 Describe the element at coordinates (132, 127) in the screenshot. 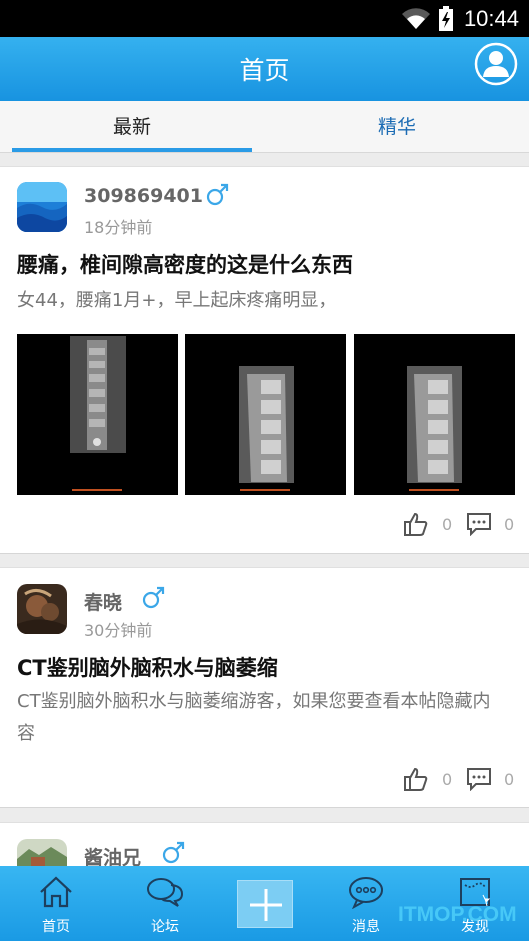

I see `tab-latest: 最新` at that location.